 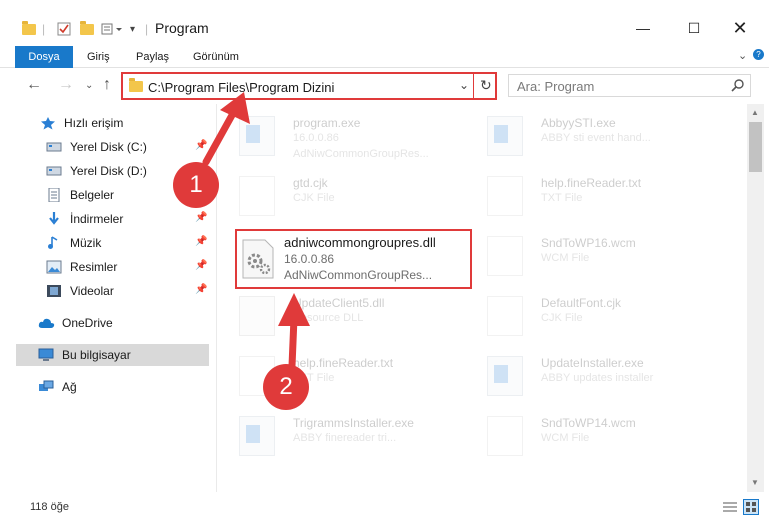 What do you see at coordinates (755, 112) in the screenshot?
I see `scroll-up-icon: ▲` at bounding box center [755, 112].